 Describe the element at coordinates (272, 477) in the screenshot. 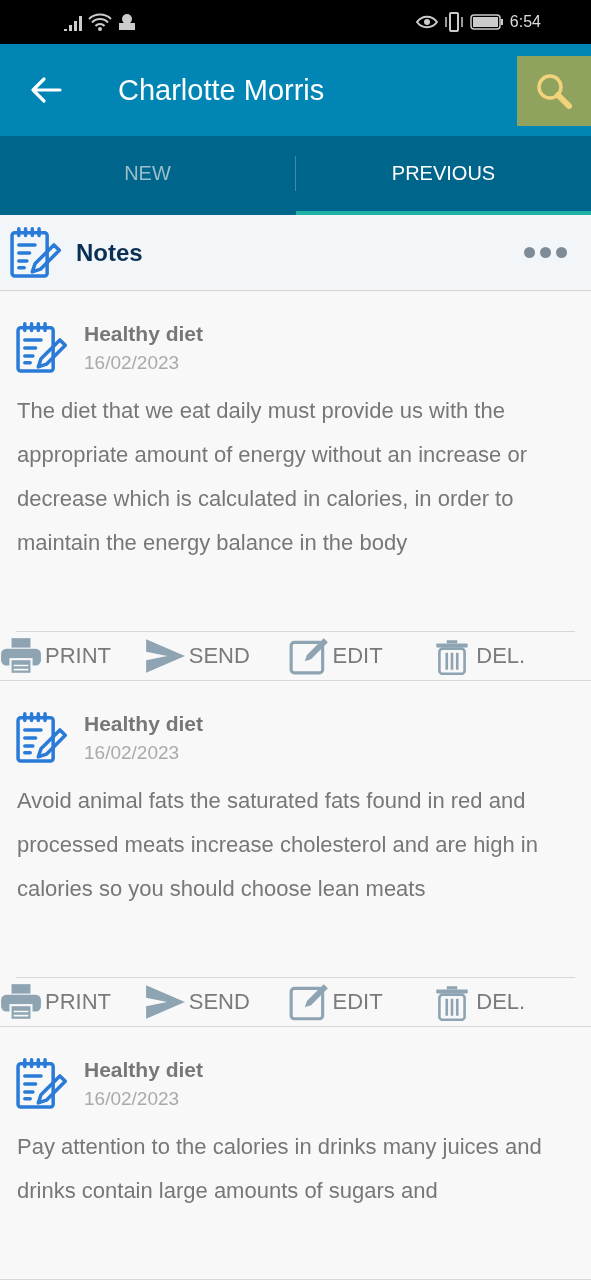

I see `note-text: The diet that we eat daily must provide us with the appropriate amount of energy without an increase or decrease which is calculated in calories, in order to maintain the energy balance in the body` at that location.